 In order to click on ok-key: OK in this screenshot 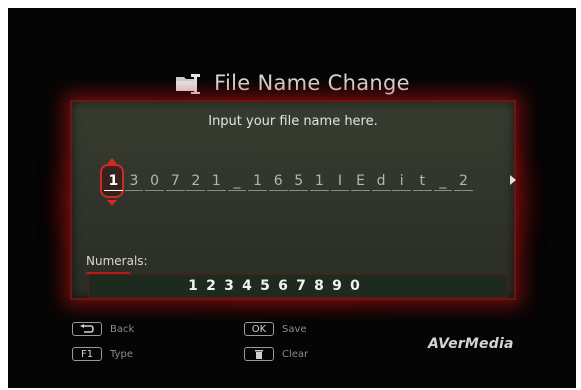, I will do `click(259, 329)`.